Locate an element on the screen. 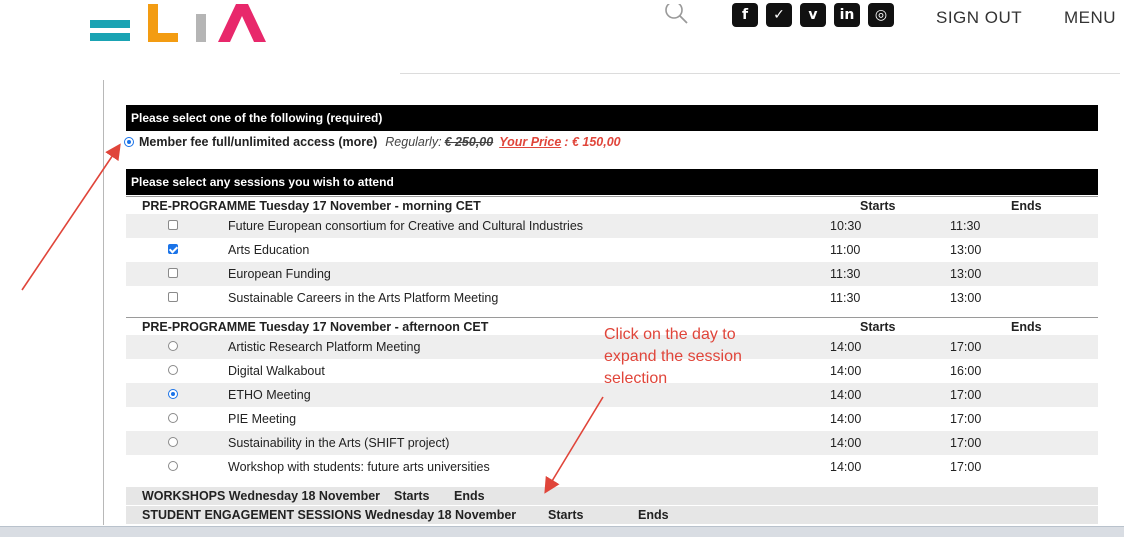  twitter-icon: ✓ is located at coordinates (779, 15).